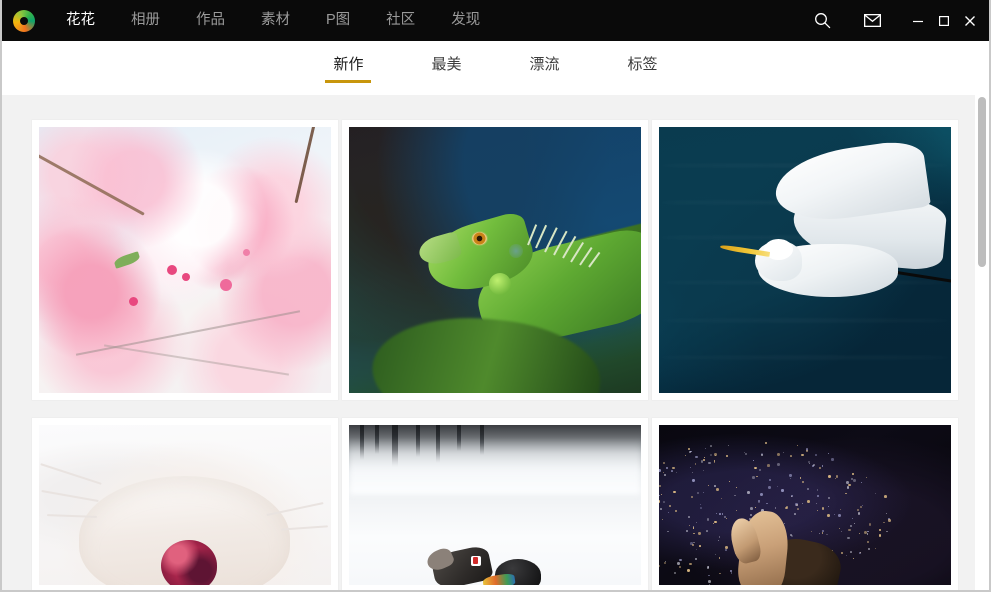  Describe the element at coordinates (80, 20) in the screenshot. I see `nav-item-huahua: 花花` at that location.